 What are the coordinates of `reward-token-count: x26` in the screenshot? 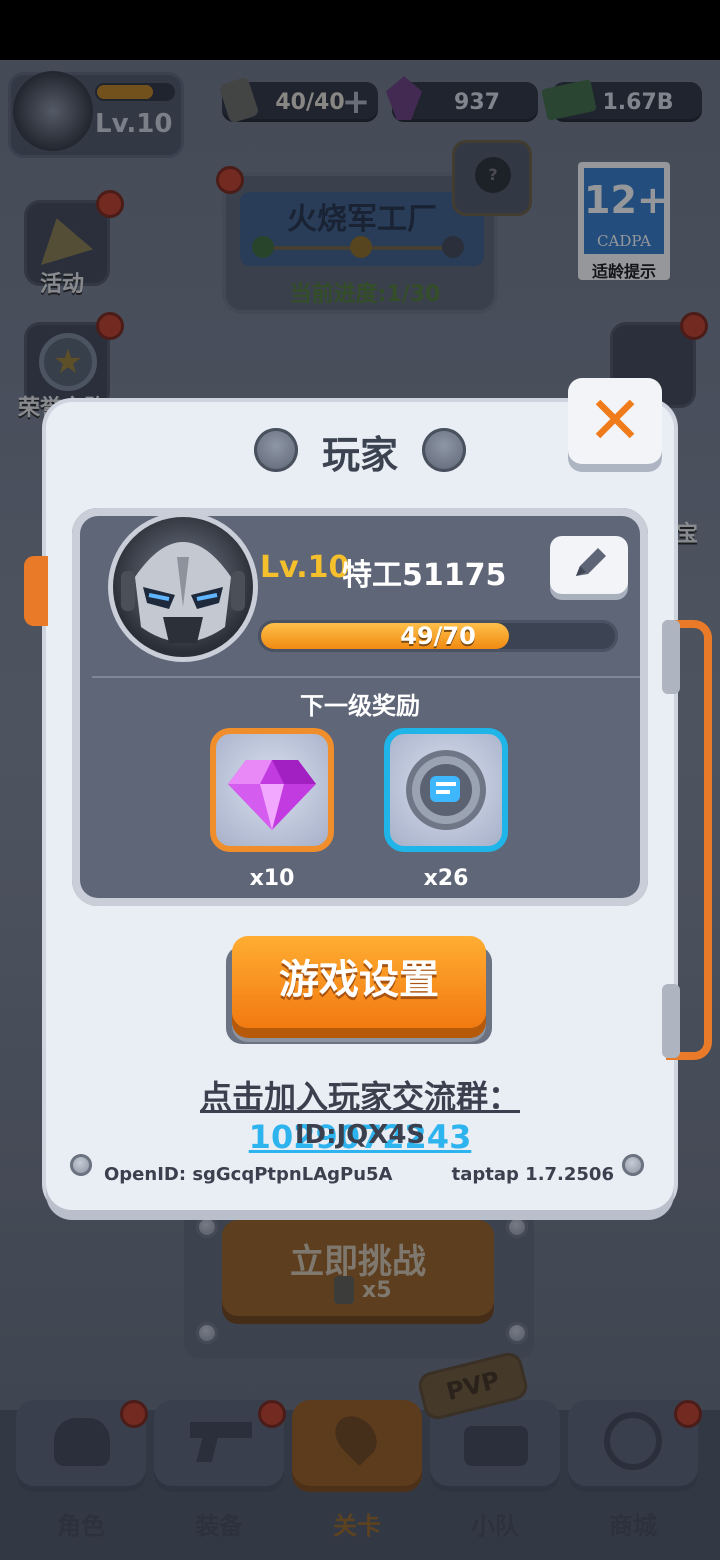 It's located at (446, 878).